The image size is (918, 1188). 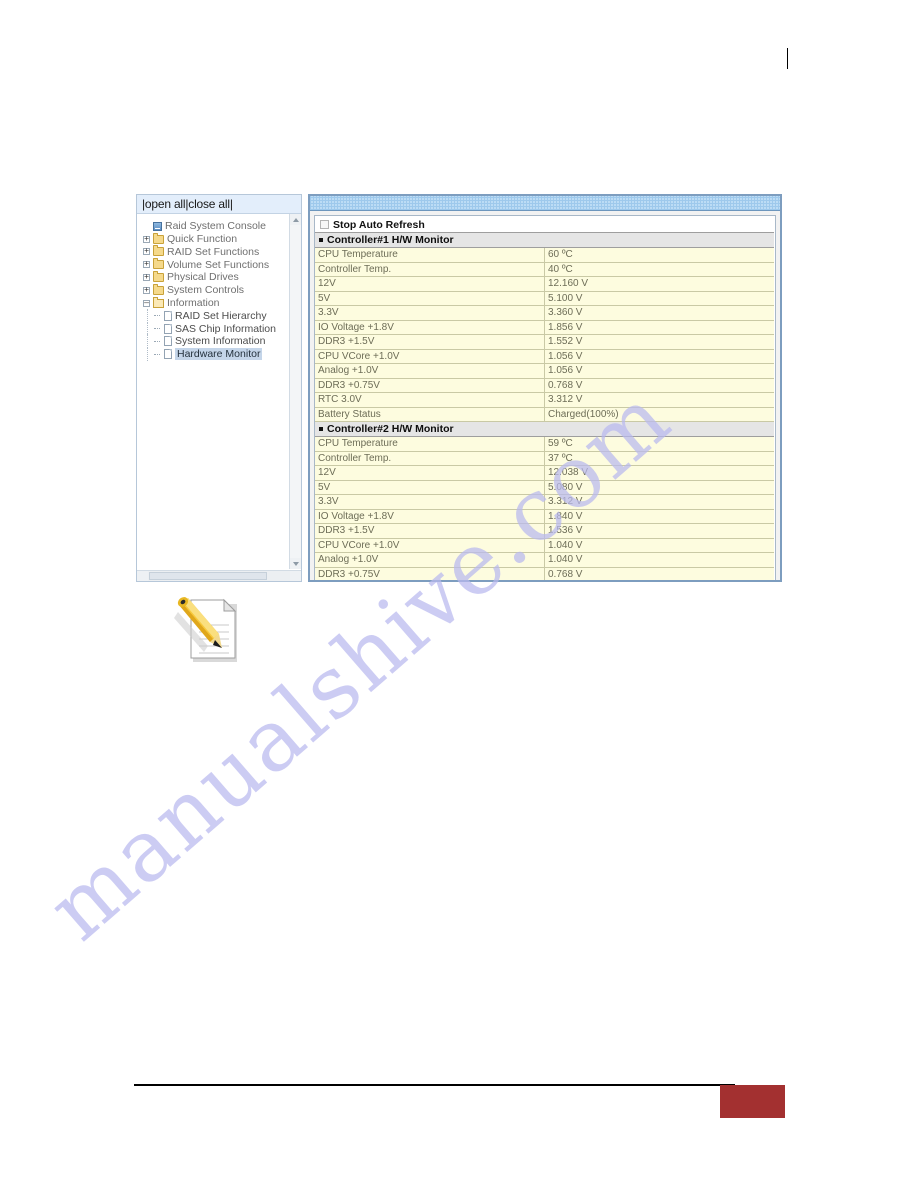 What do you see at coordinates (218, 264) in the screenshot?
I see `sidebar-item-label: Volume Set Functions` at bounding box center [218, 264].